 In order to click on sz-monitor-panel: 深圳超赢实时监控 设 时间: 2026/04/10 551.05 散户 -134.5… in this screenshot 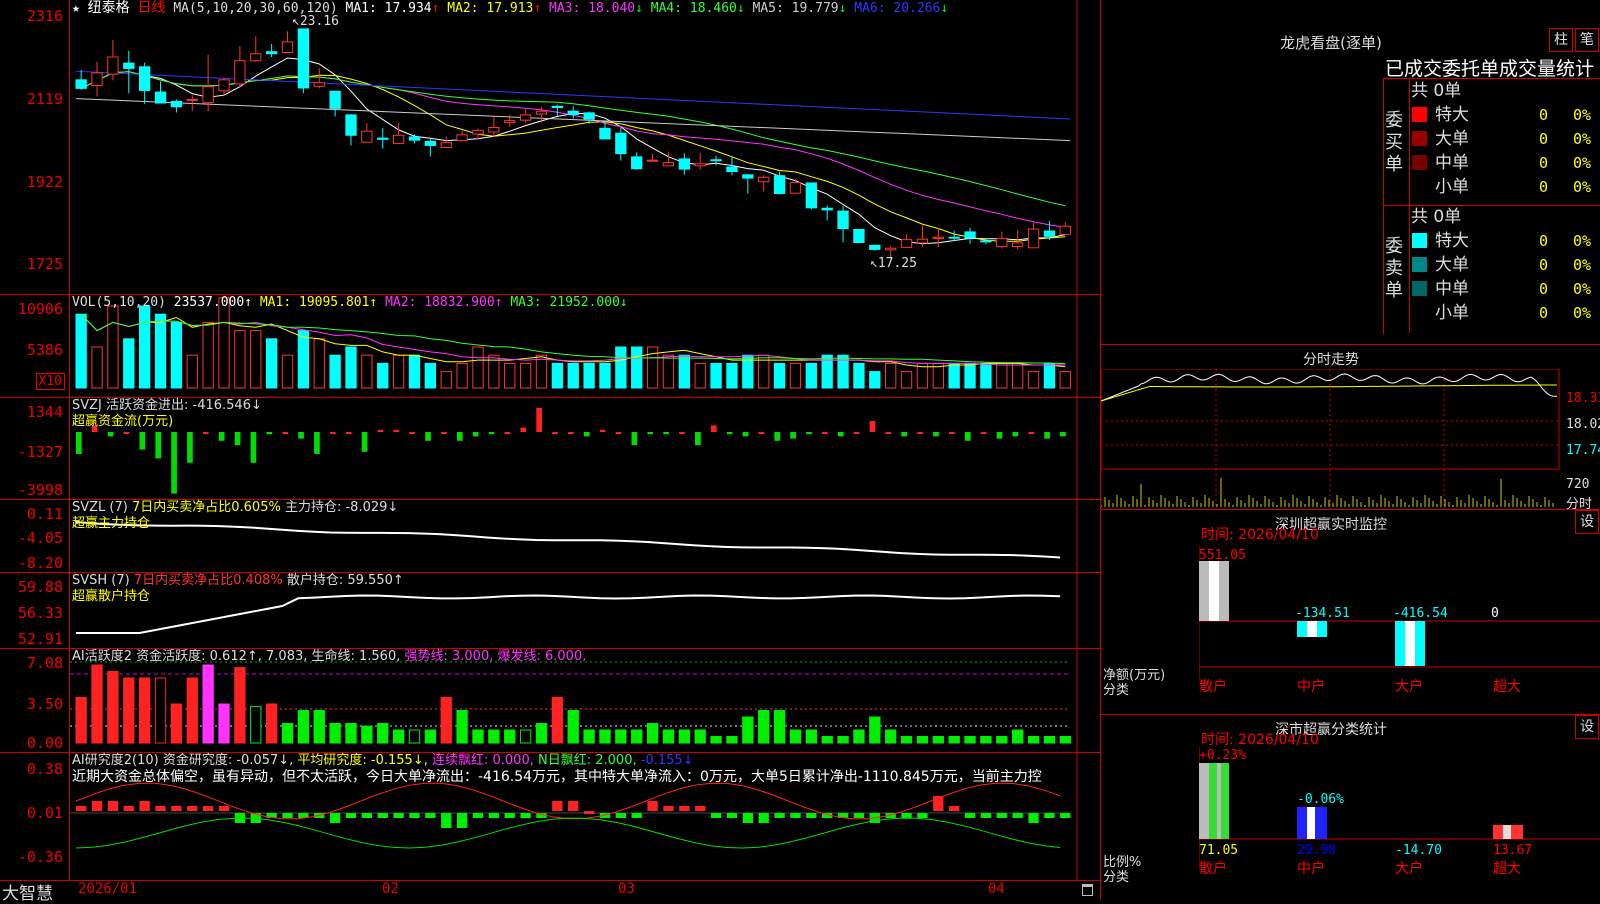, I will do `click(1350, 612)`.